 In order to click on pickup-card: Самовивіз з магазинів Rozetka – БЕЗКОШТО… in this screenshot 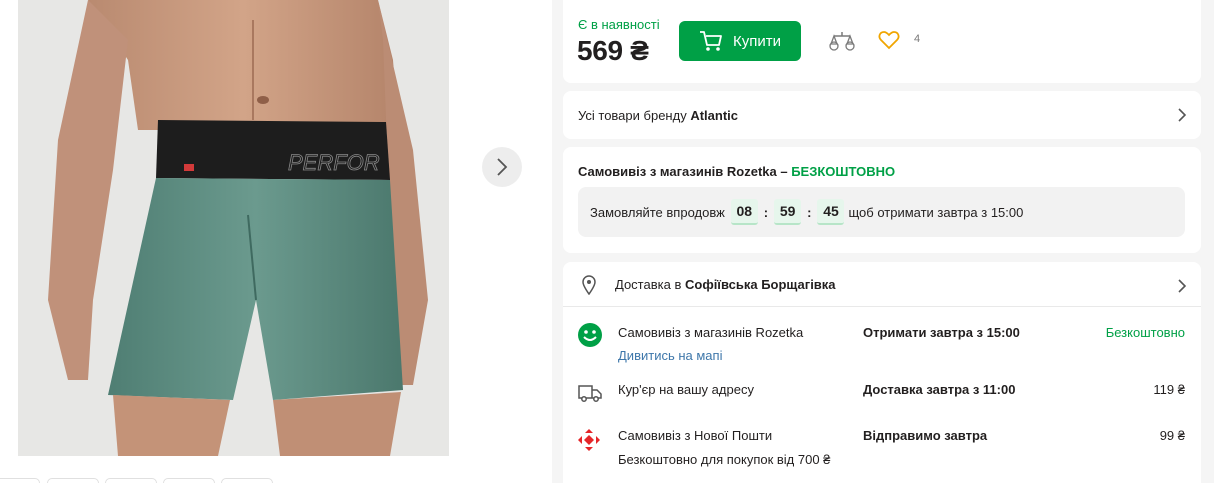, I will do `click(882, 200)`.